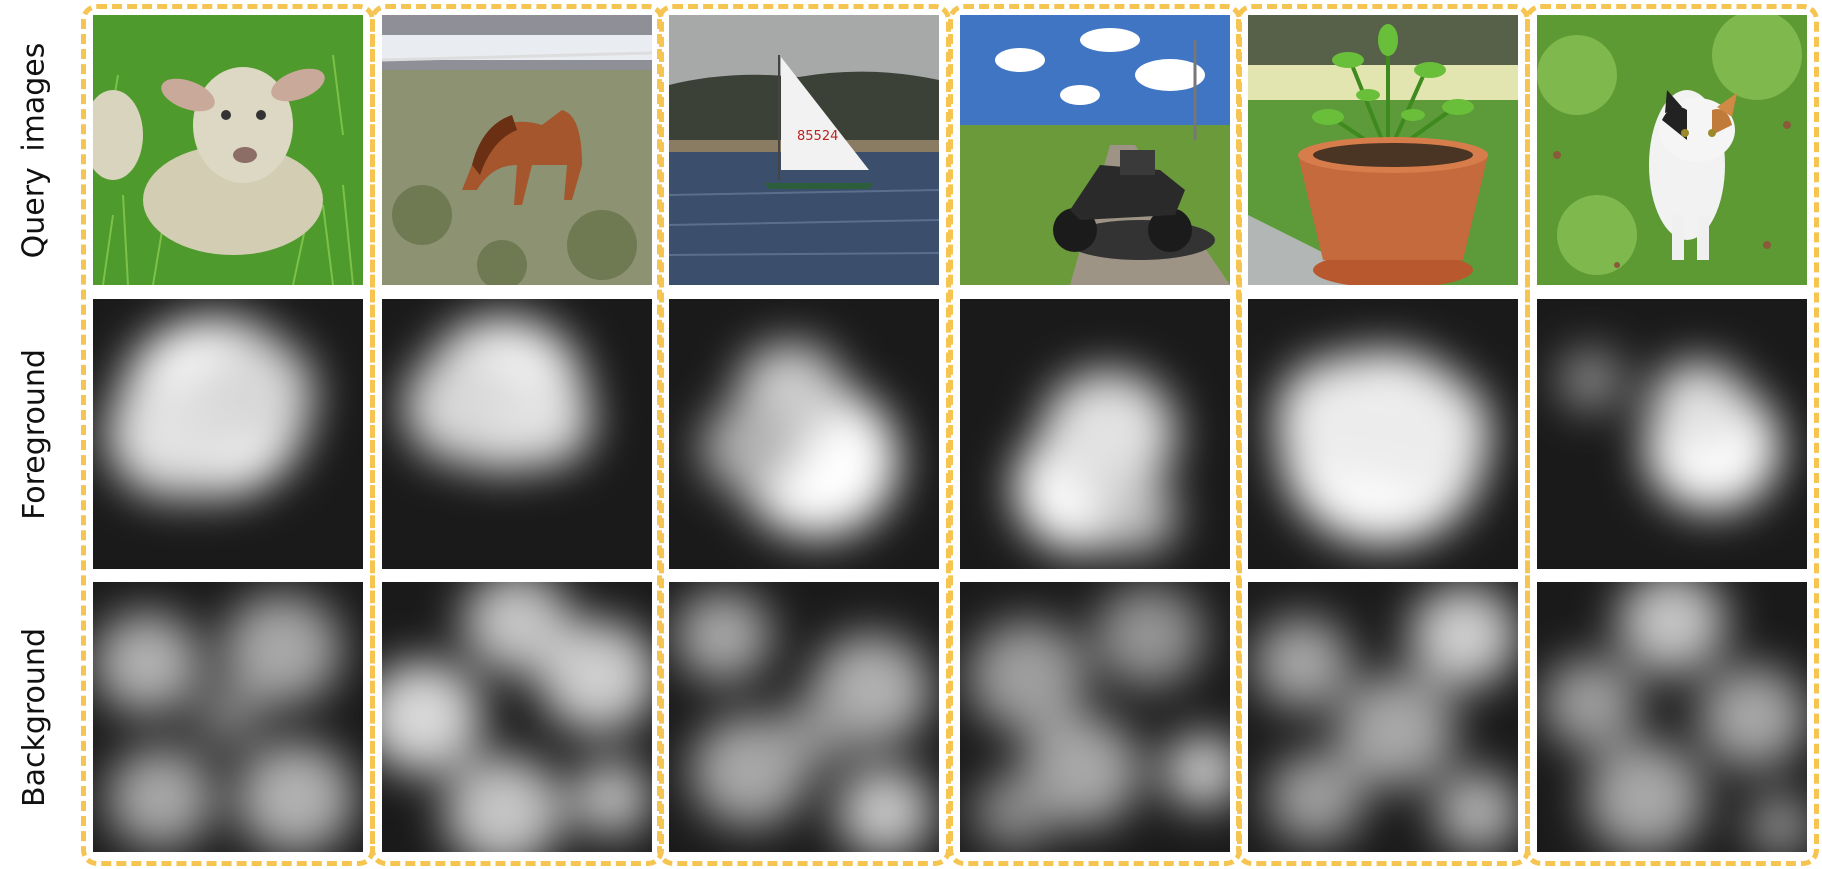 Image resolution: width=1822 pixels, height=869 pixels. Describe the element at coordinates (1383, 150) in the screenshot. I see `query-image-potted-plant` at that location.